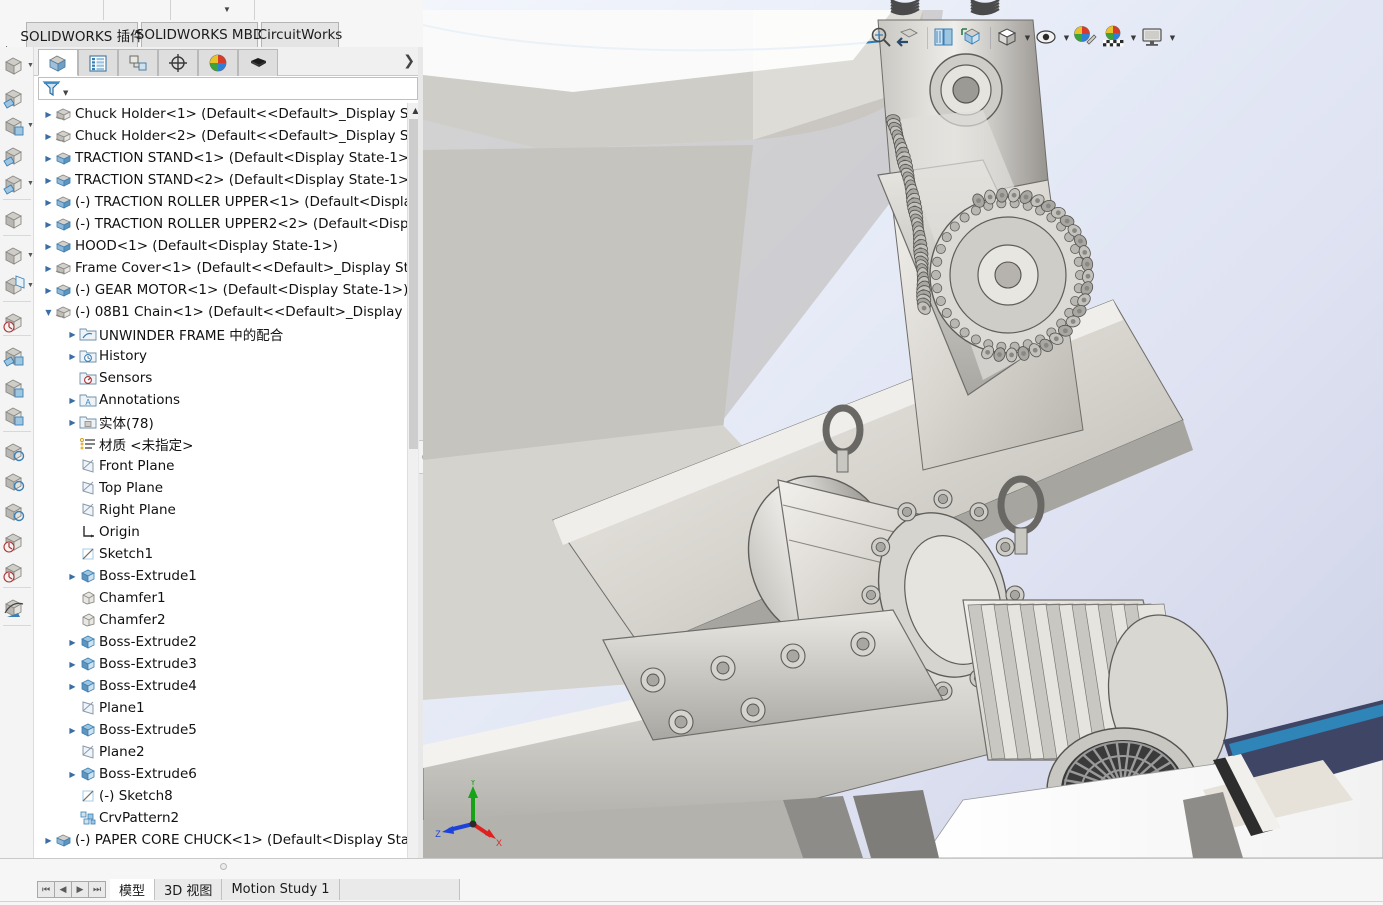 This screenshot has height=905, width=1383. What do you see at coordinates (133, 889) in the screenshot?
I see `document-tab-0: 模型` at bounding box center [133, 889].